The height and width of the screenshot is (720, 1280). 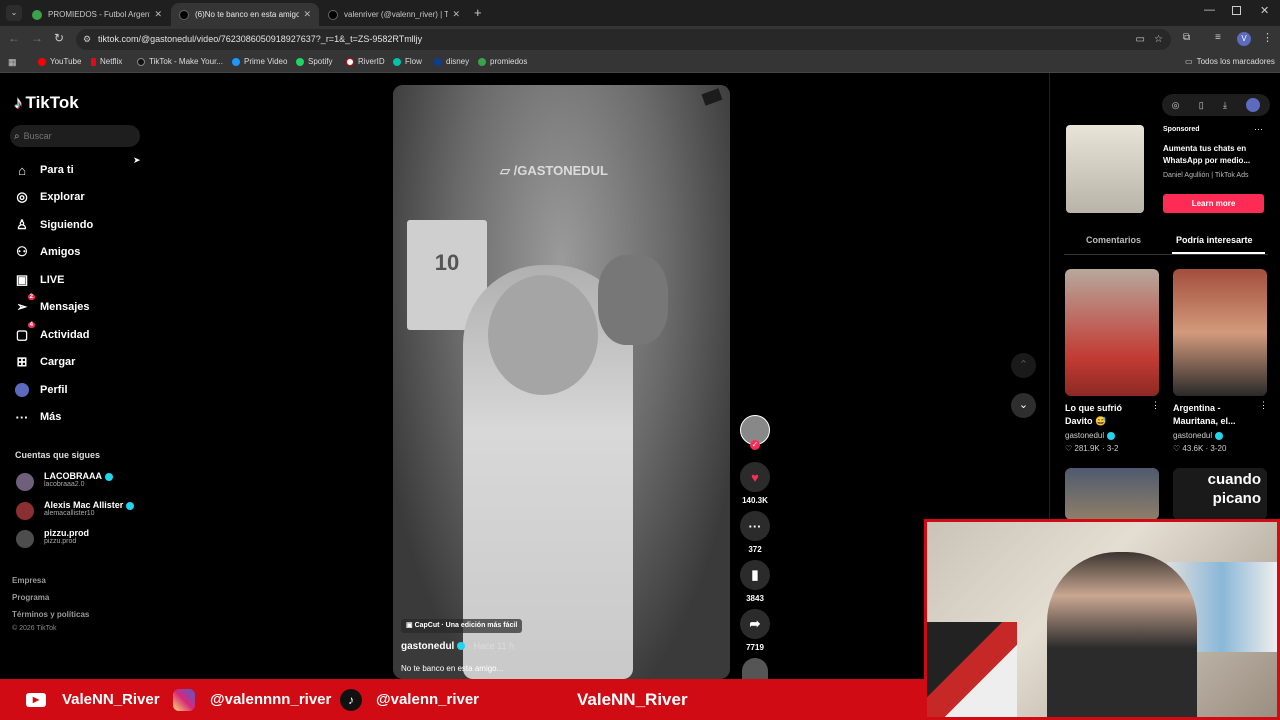 What do you see at coordinates (106, 61) in the screenshot?
I see `bookmark-netflix: Netflix` at bounding box center [106, 61].